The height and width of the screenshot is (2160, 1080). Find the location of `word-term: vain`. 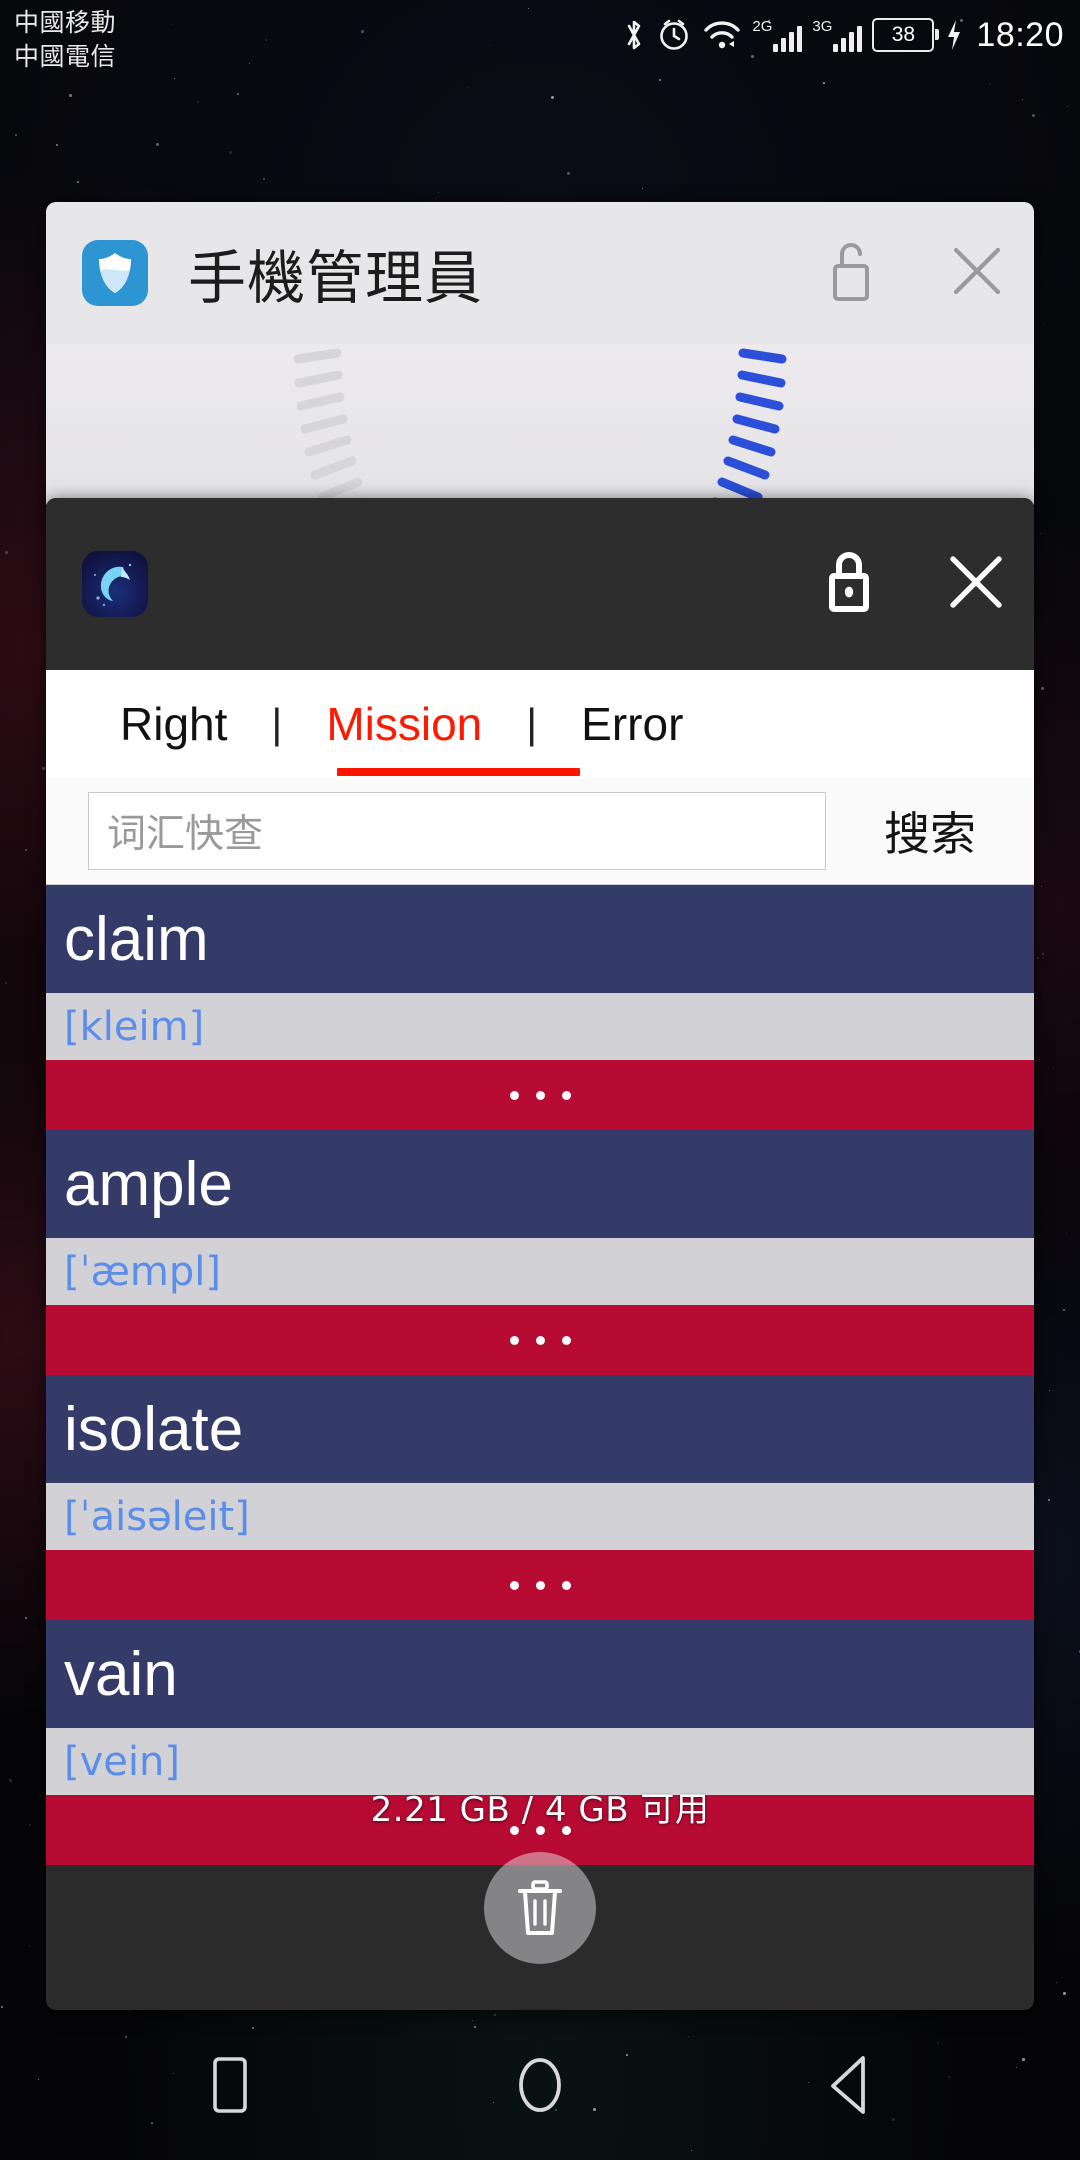

word-term: vain is located at coordinates (540, 1674).